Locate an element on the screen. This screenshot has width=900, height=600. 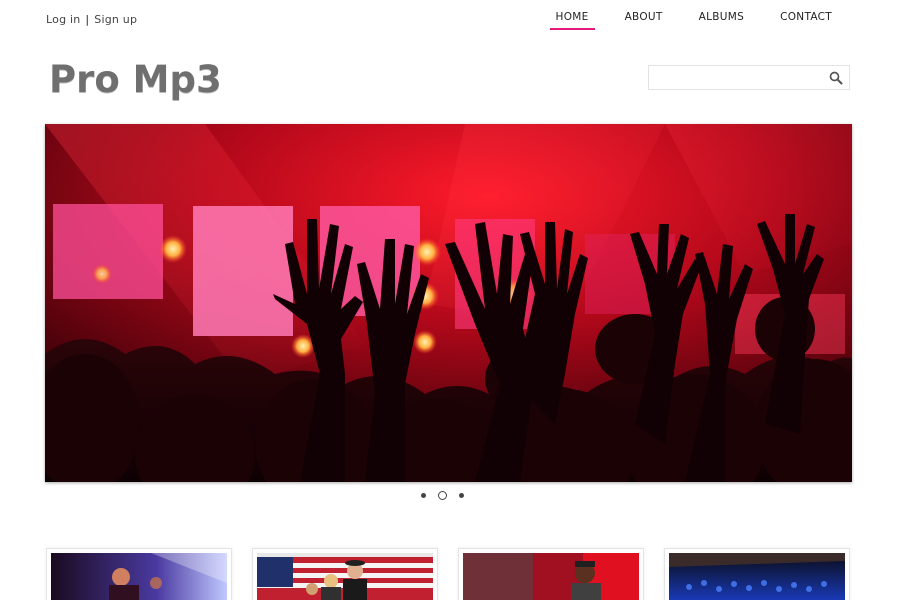
search-box is located at coordinates (749, 77).